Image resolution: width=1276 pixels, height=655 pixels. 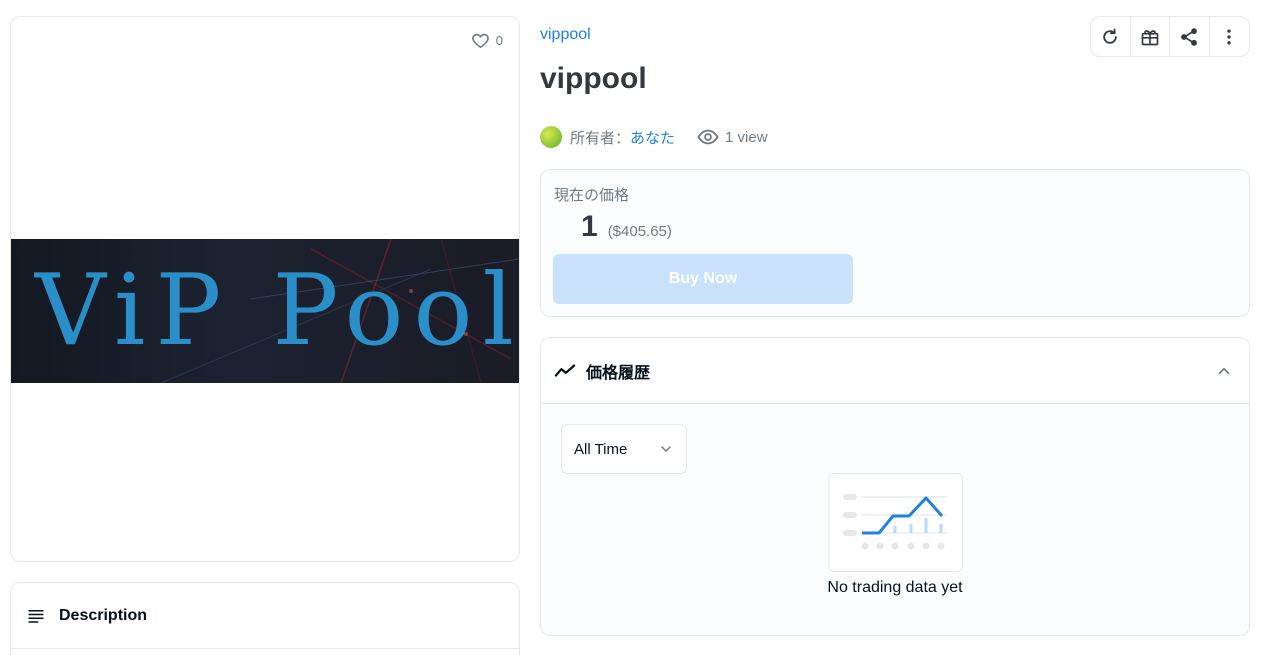 I want to click on share-icon, so click(x=1189, y=36).